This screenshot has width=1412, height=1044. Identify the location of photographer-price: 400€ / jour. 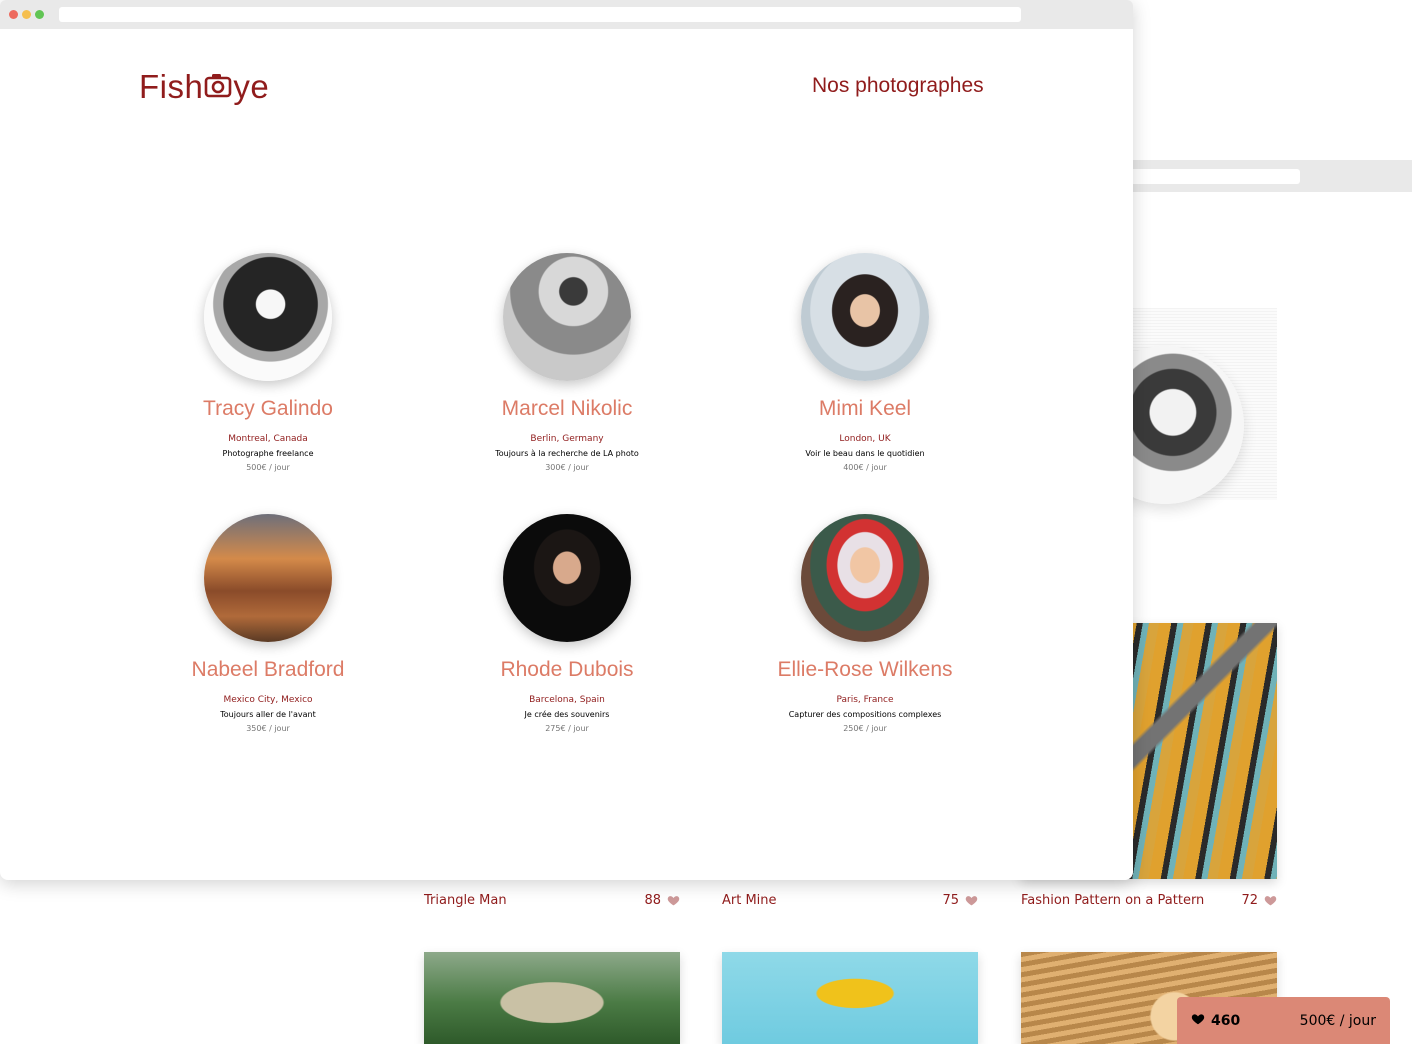
(865, 467).